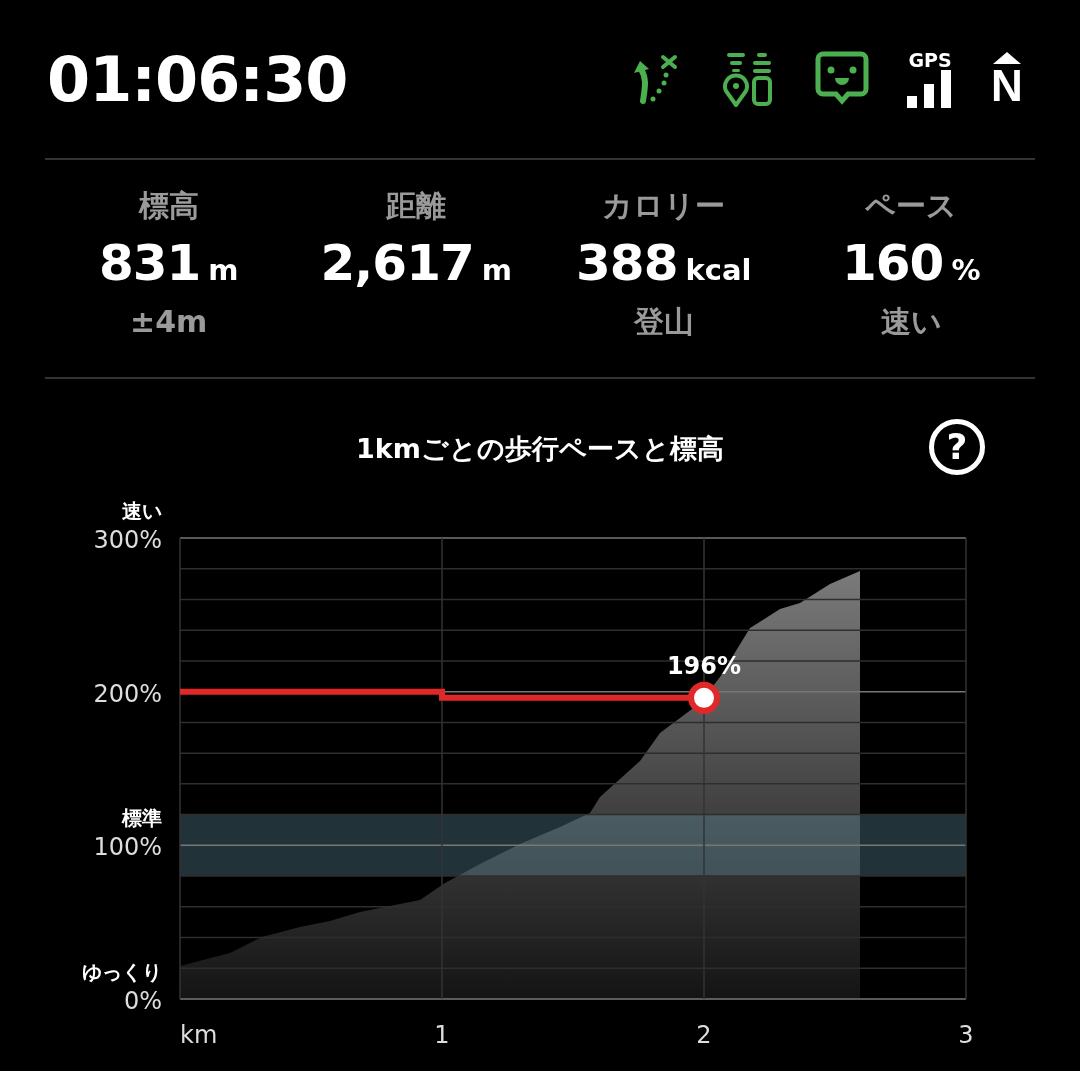 This screenshot has height=1071, width=1080. I want to click on stat-unit: kcal, so click(718, 270).